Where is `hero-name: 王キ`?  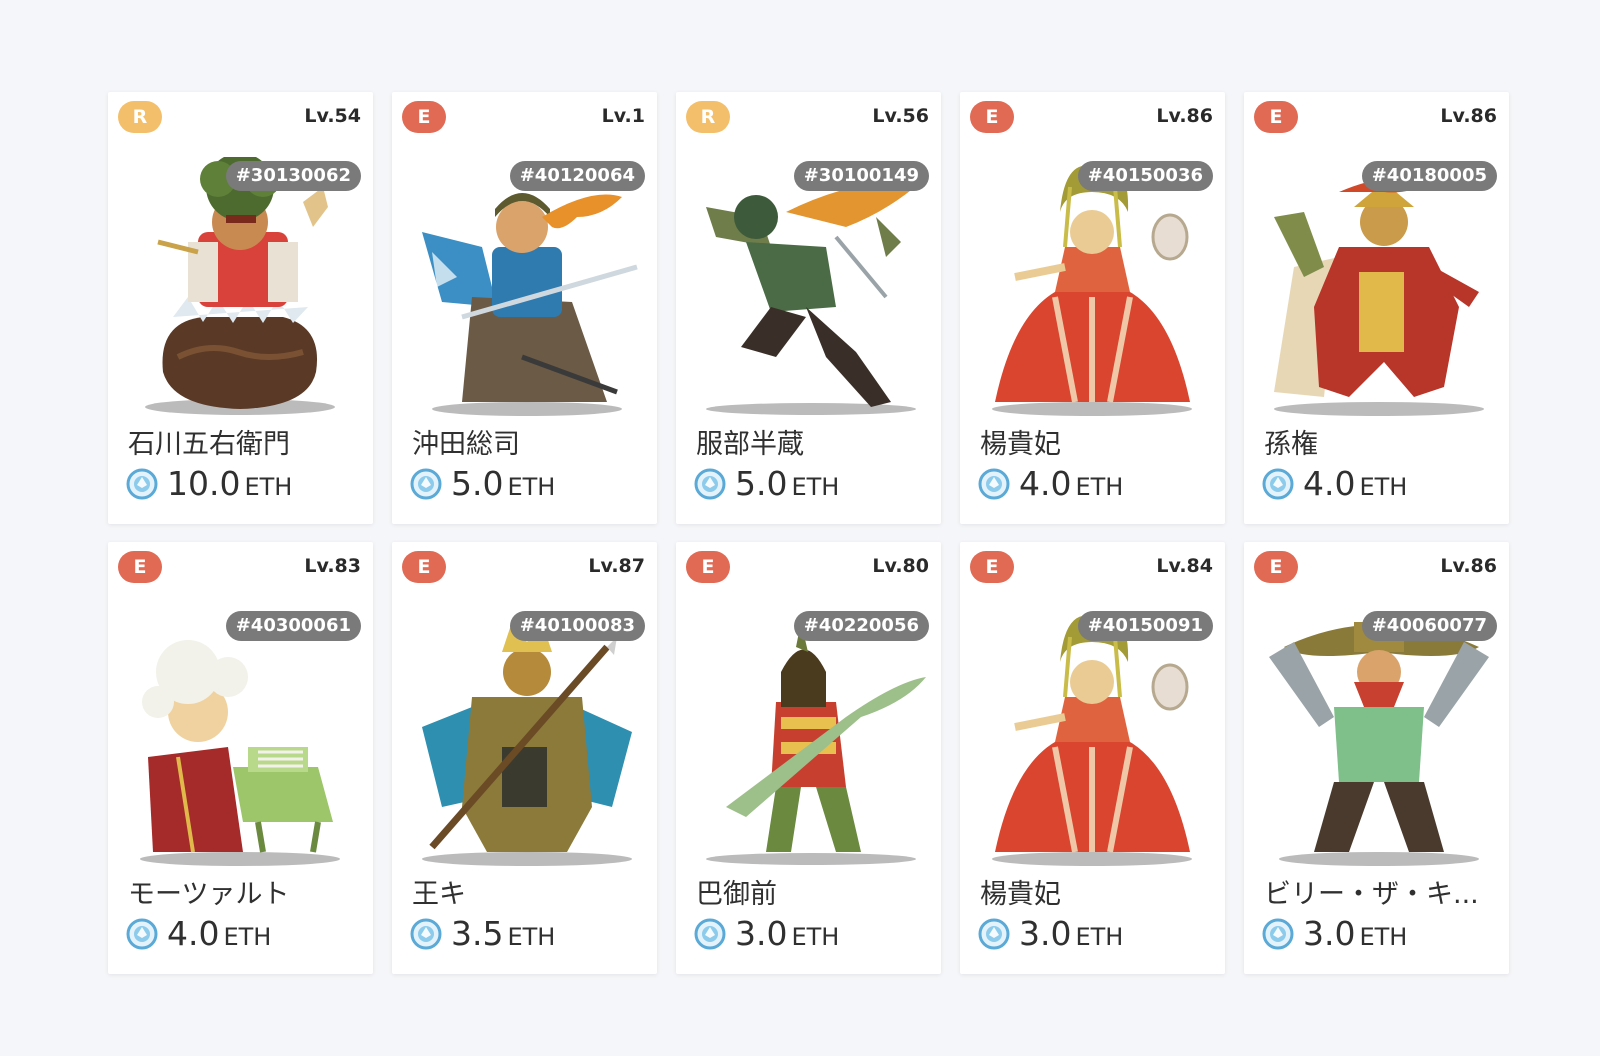
hero-name: 王キ is located at coordinates (439, 894).